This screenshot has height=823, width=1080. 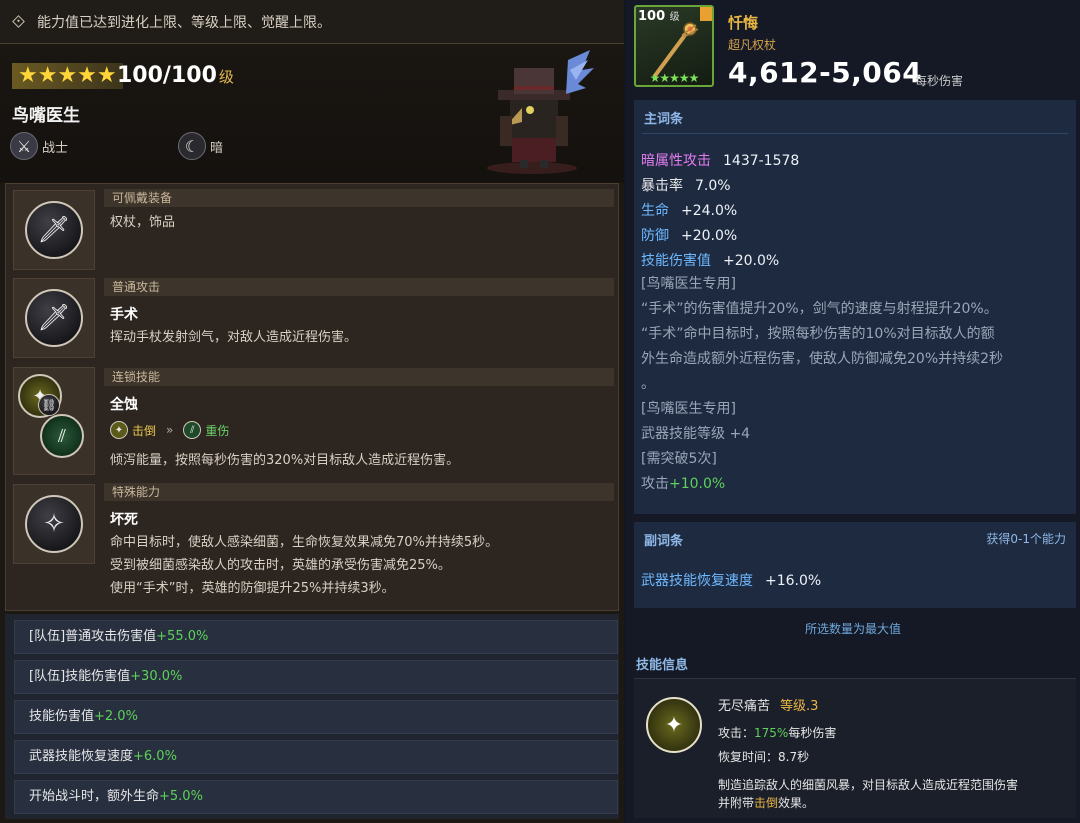 I want to click on equip-icon: 🗡, so click(x=54, y=230).